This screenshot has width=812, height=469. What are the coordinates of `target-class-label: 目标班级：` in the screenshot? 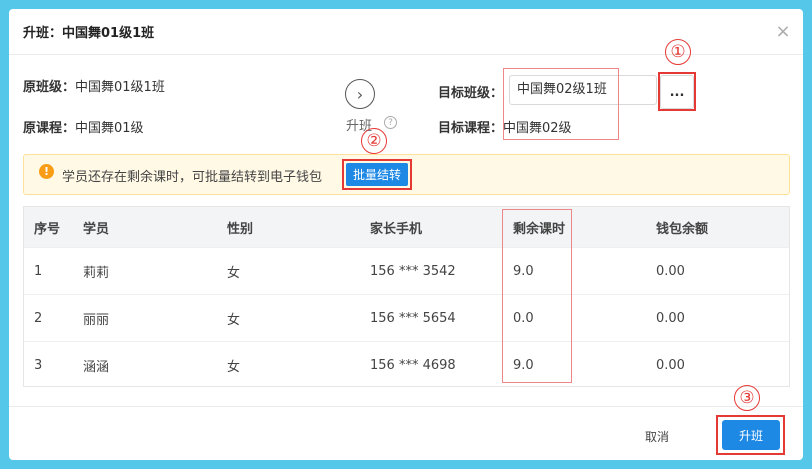 It's located at (471, 93).